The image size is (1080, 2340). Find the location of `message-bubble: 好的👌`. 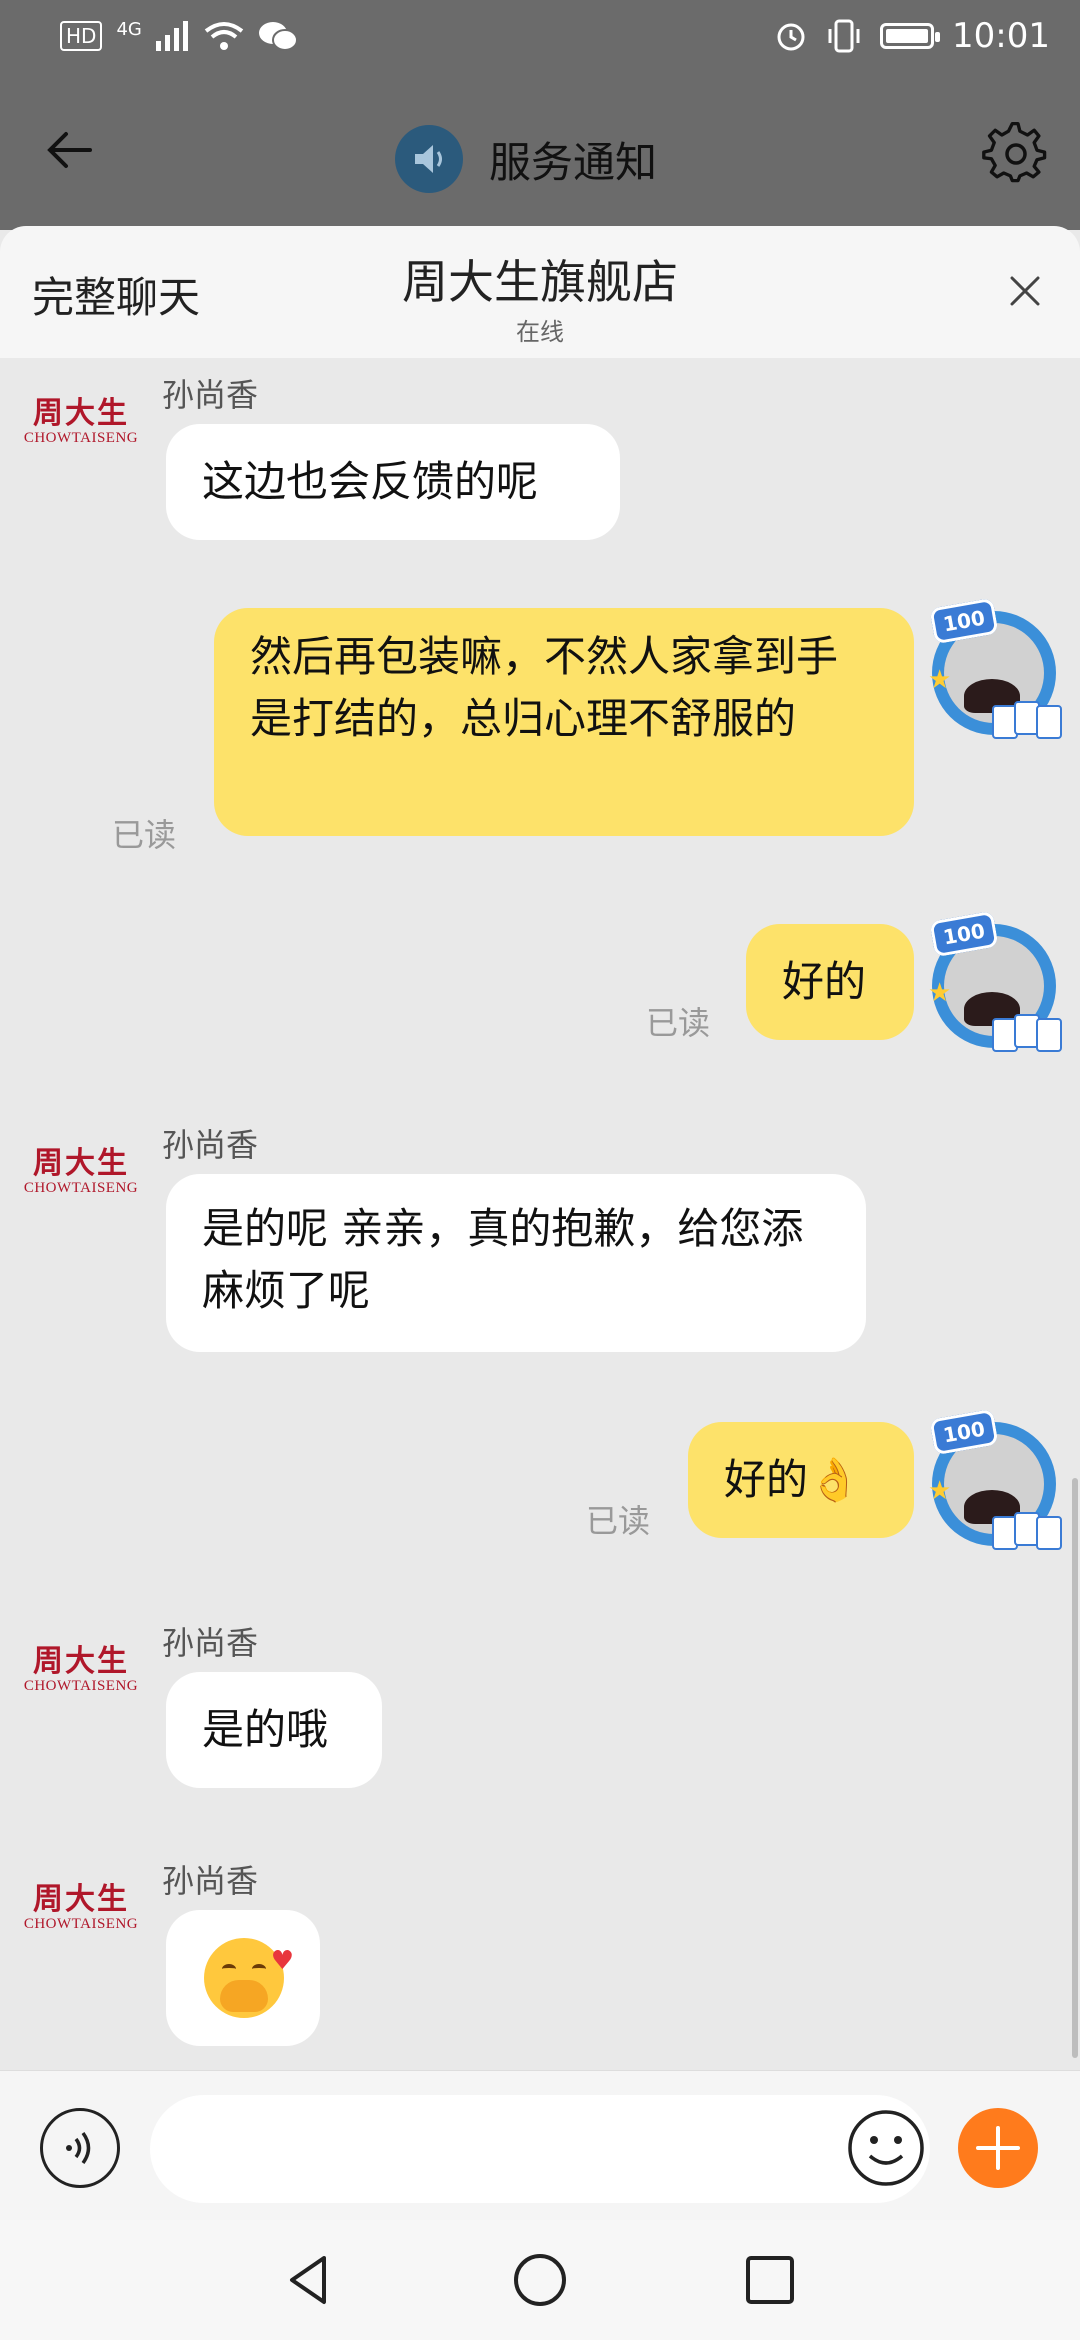

message-bubble: 好的👌 is located at coordinates (801, 1480).